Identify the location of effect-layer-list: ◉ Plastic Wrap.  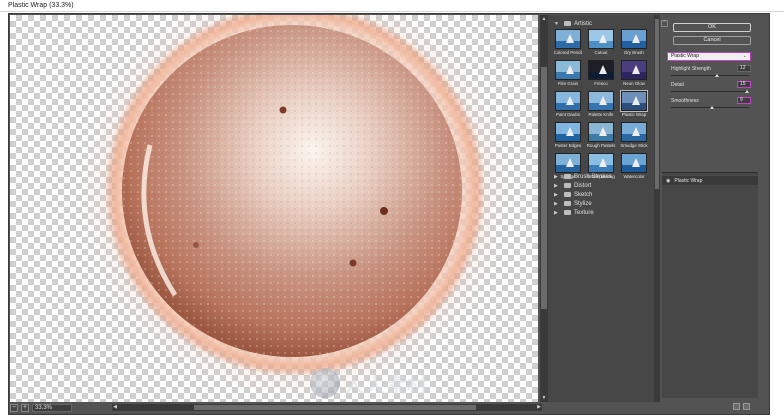
(710, 285).